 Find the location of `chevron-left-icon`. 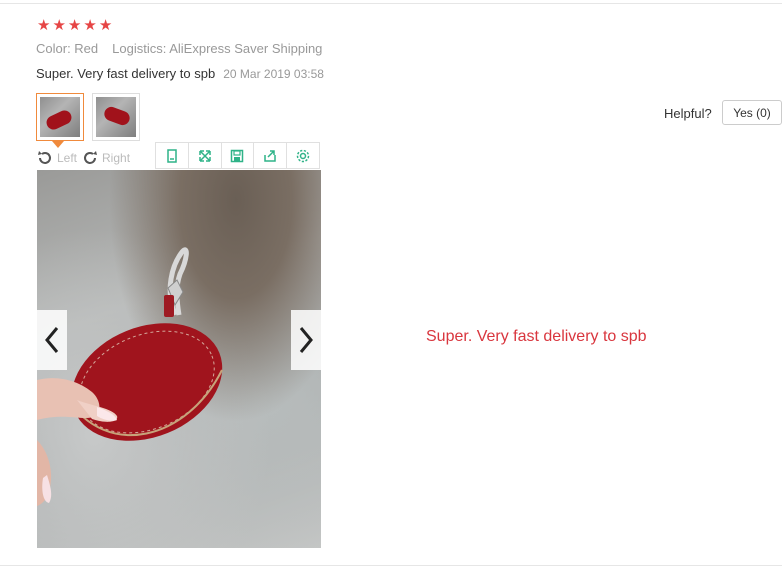

chevron-left-icon is located at coordinates (52, 340).